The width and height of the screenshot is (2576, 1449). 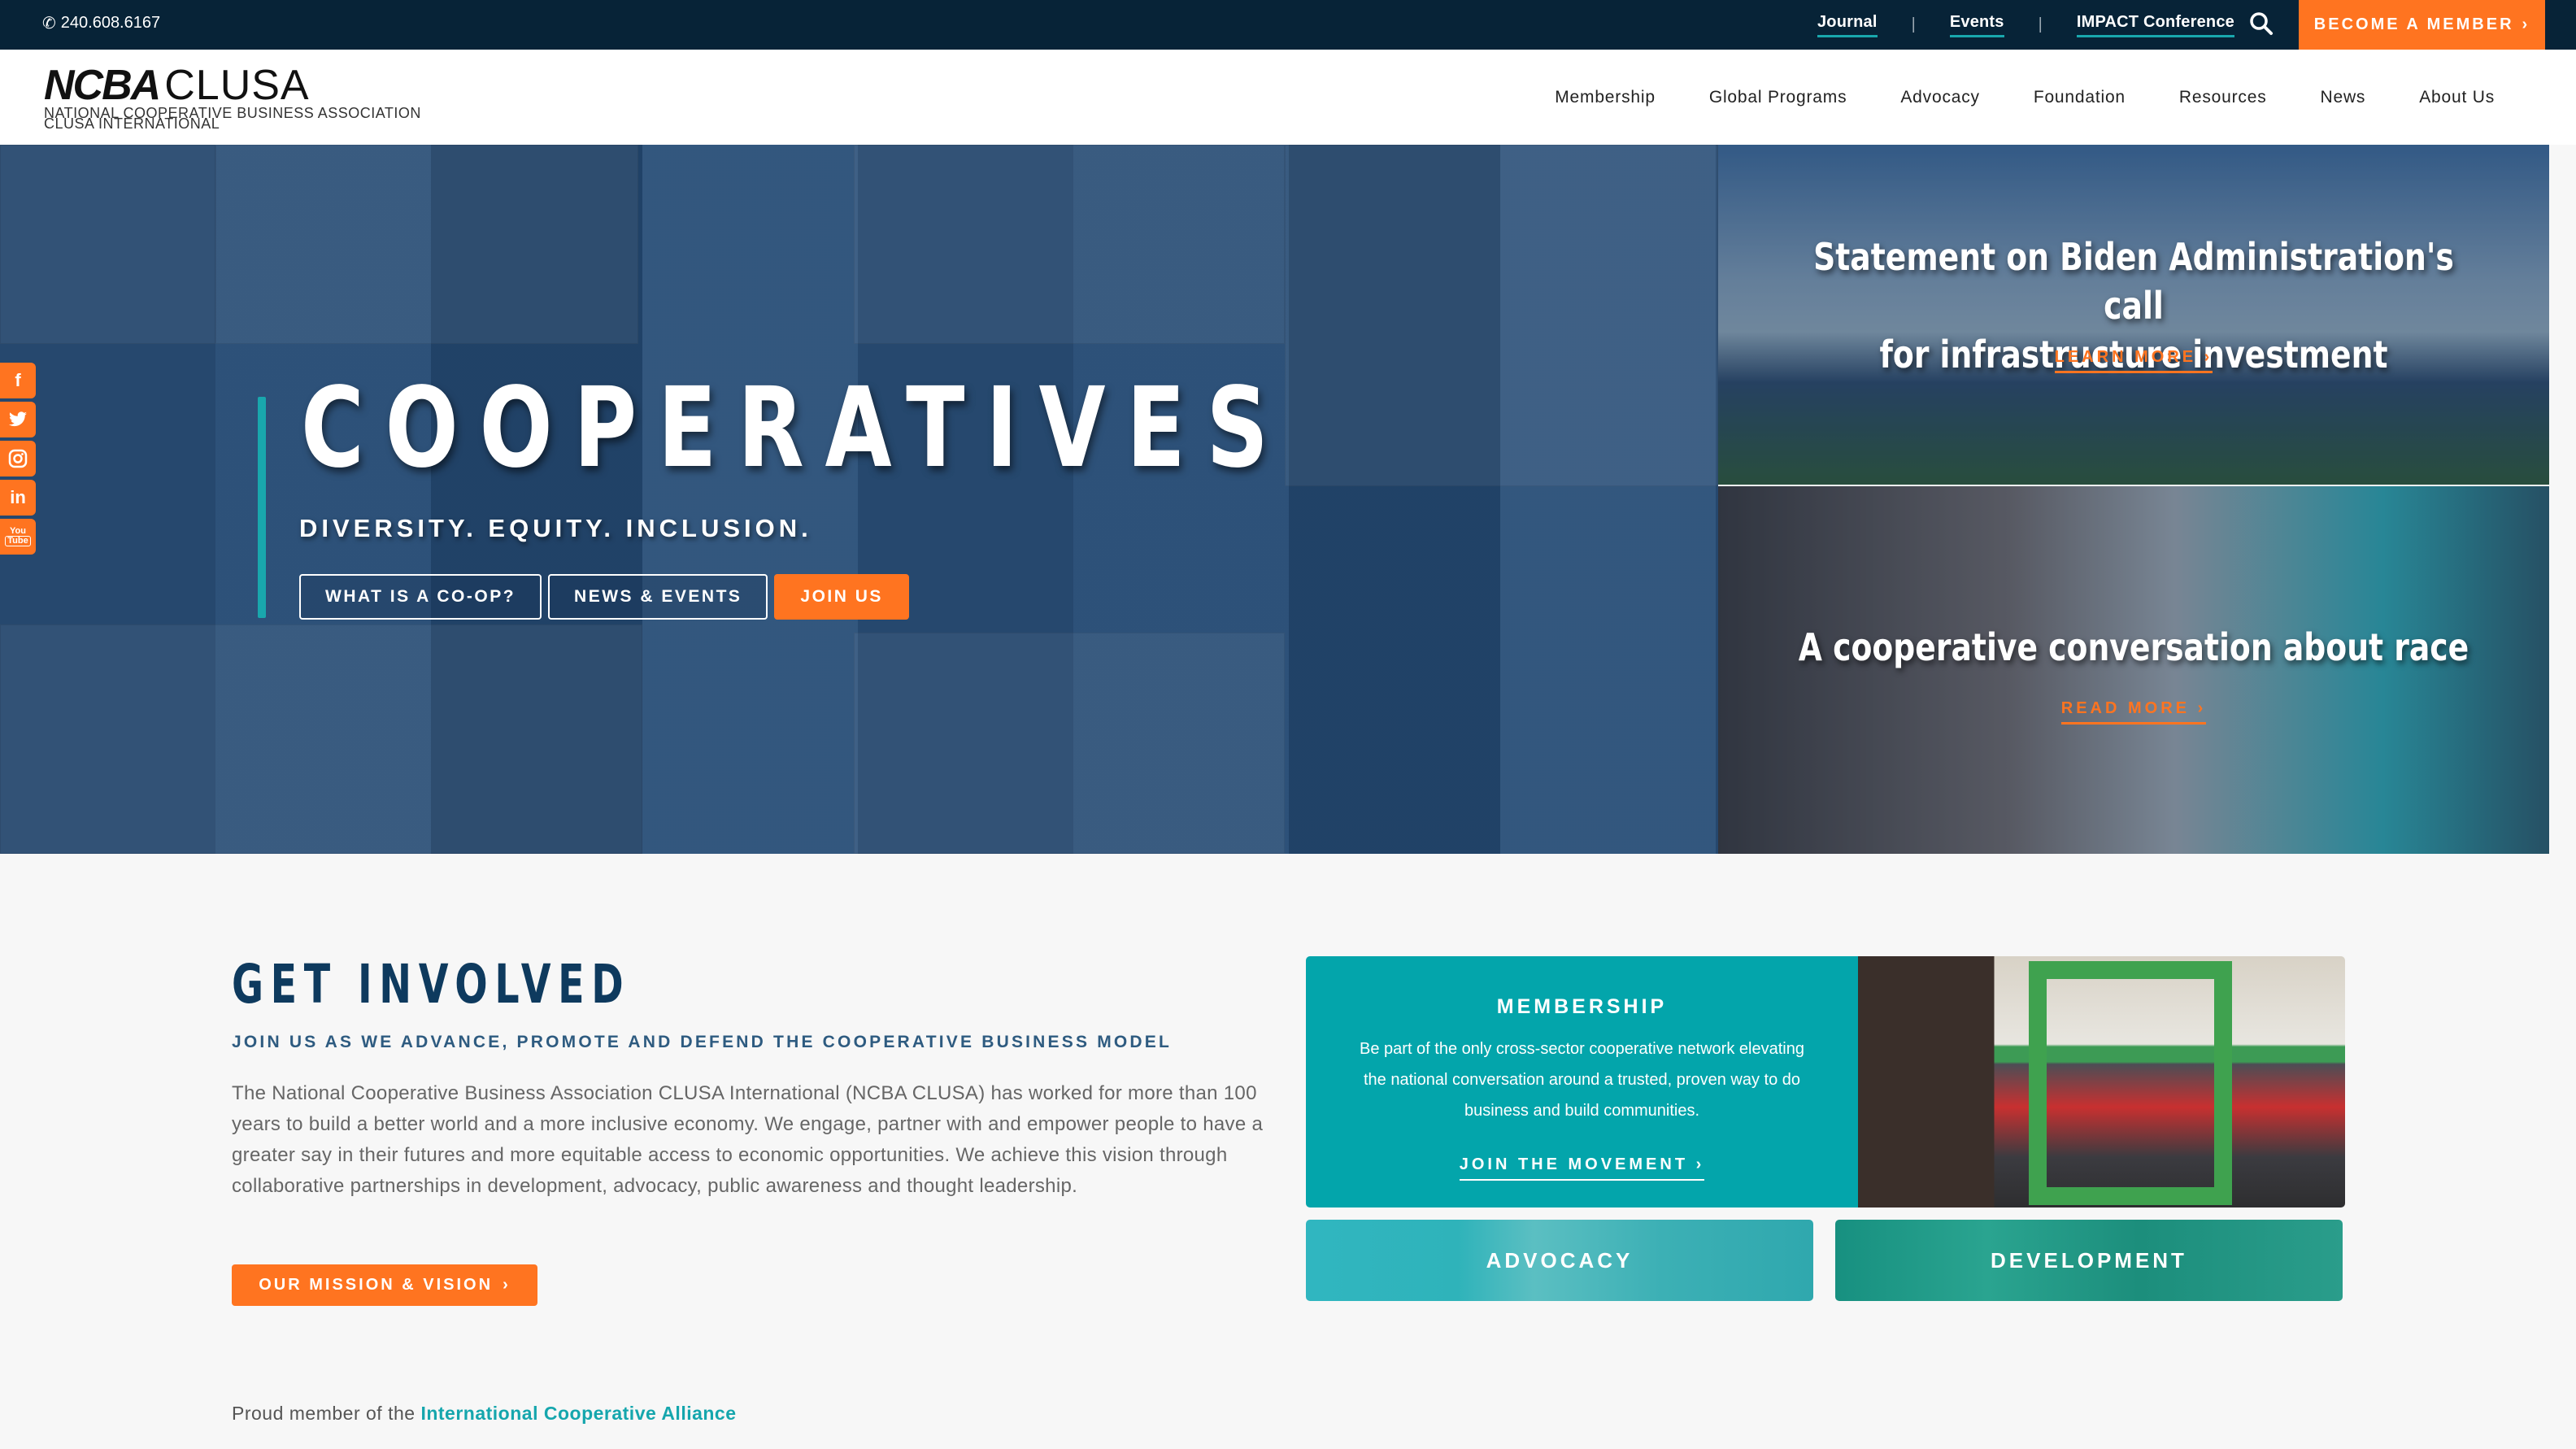 What do you see at coordinates (1976, 25) in the screenshot?
I see `utility-link-events: Events` at bounding box center [1976, 25].